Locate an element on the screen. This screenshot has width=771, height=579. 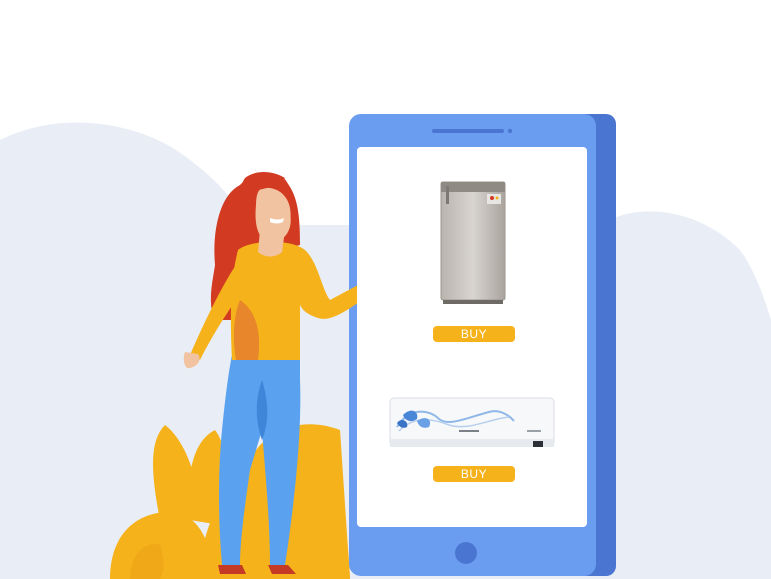
refrigerator-icon is located at coordinates (473, 242).